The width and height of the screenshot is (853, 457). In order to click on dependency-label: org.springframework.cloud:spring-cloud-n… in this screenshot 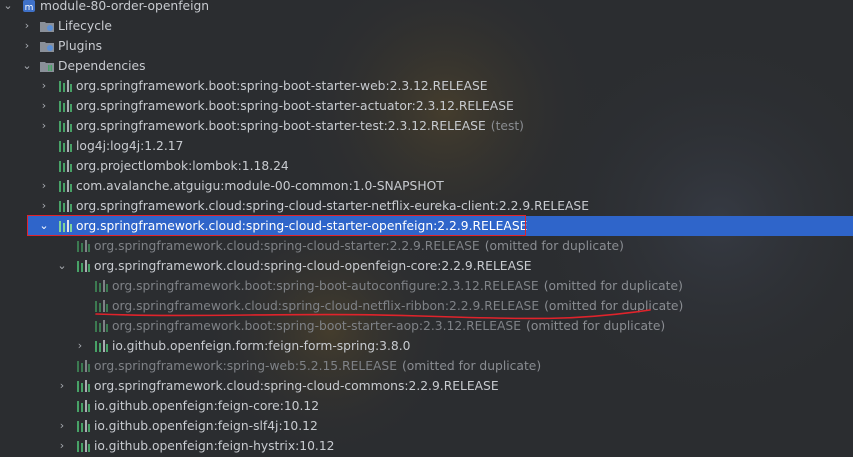, I will do `click(326, 306)`.